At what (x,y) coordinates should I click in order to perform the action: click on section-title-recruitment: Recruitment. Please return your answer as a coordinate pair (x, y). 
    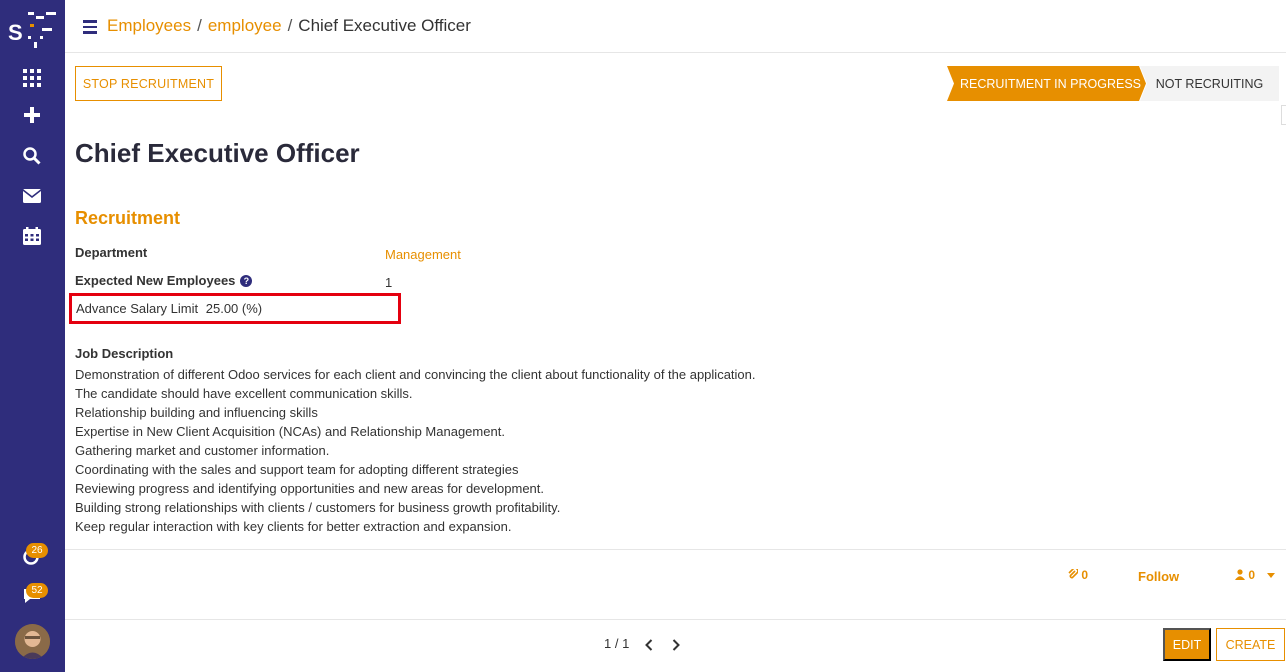
    Looking at the image, I should click on (128, 218).